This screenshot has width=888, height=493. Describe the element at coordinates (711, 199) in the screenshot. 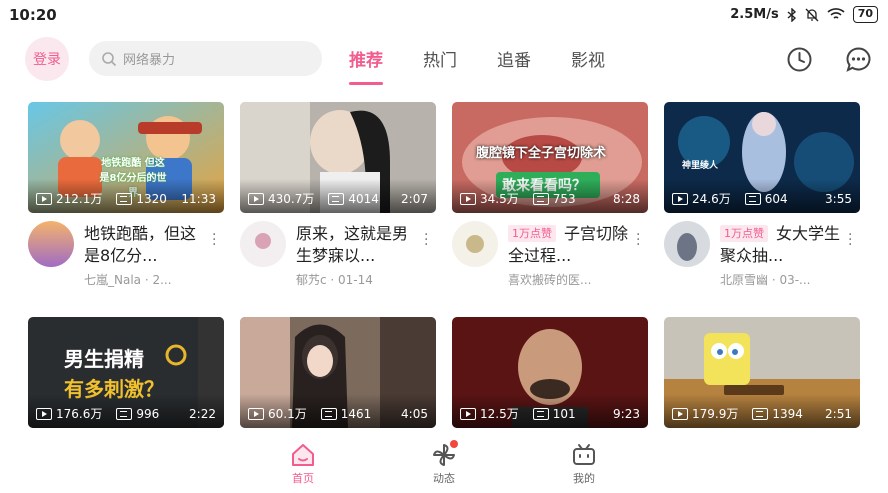

I see `view-count: 24.6万` at that location.